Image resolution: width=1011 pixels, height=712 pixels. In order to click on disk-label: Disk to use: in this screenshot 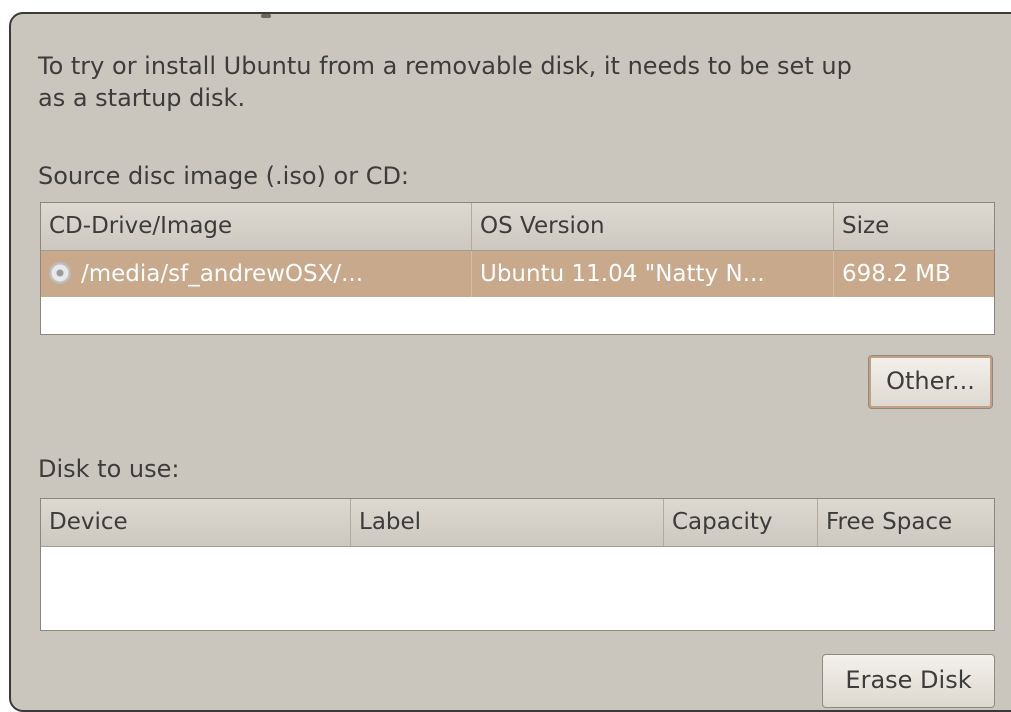, I will do `click(109, 469)`.